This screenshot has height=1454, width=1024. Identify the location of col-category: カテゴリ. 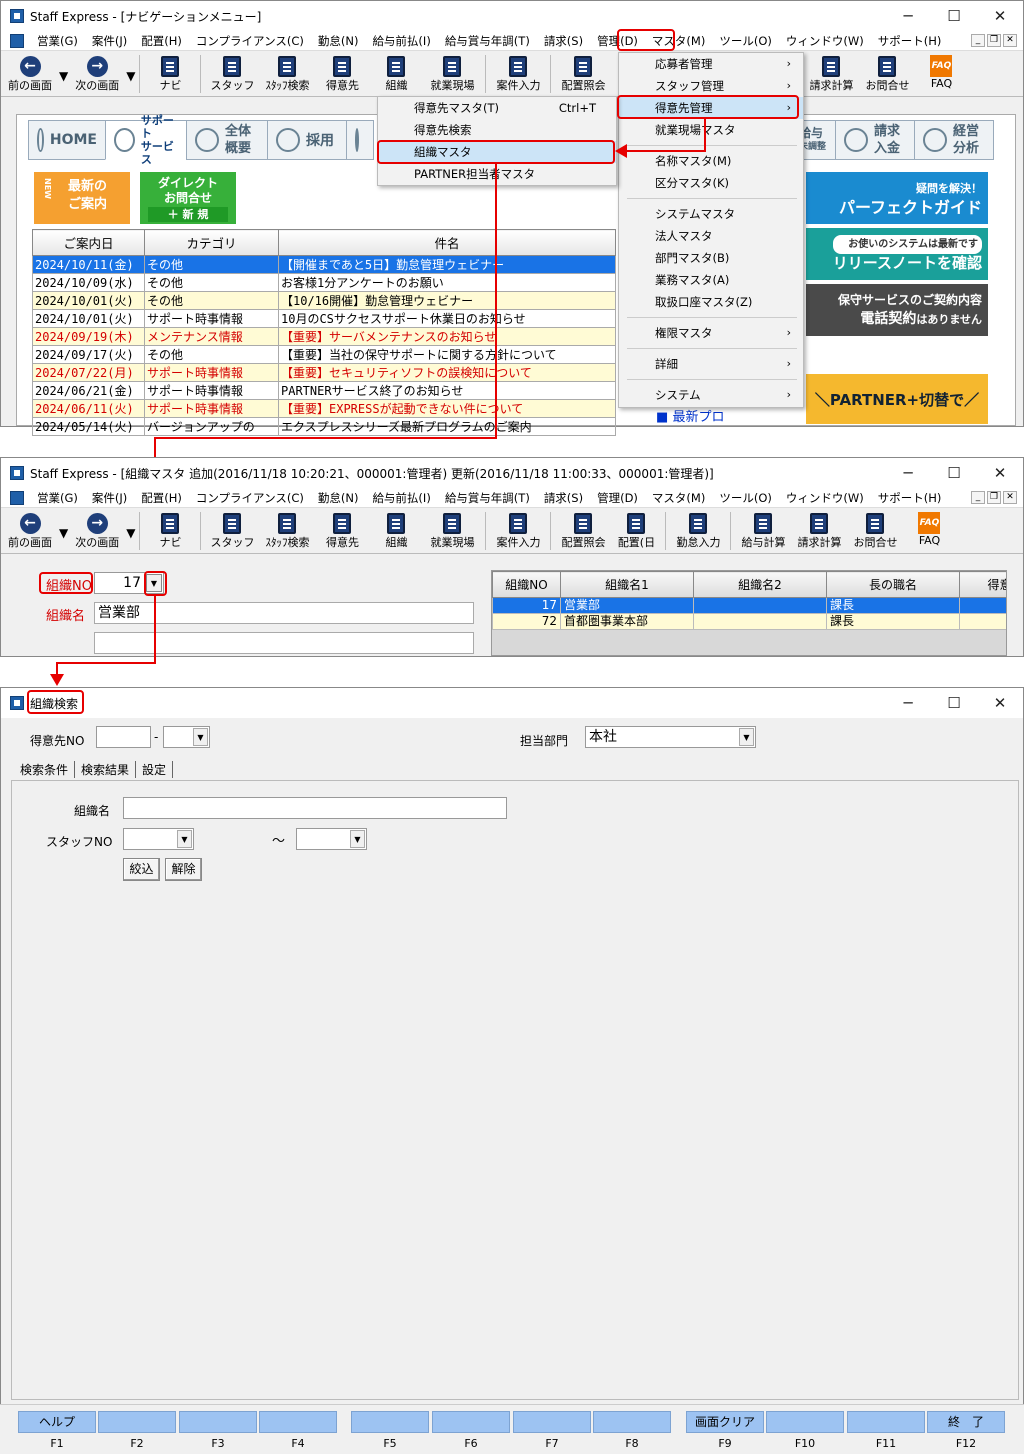
(211, 242).